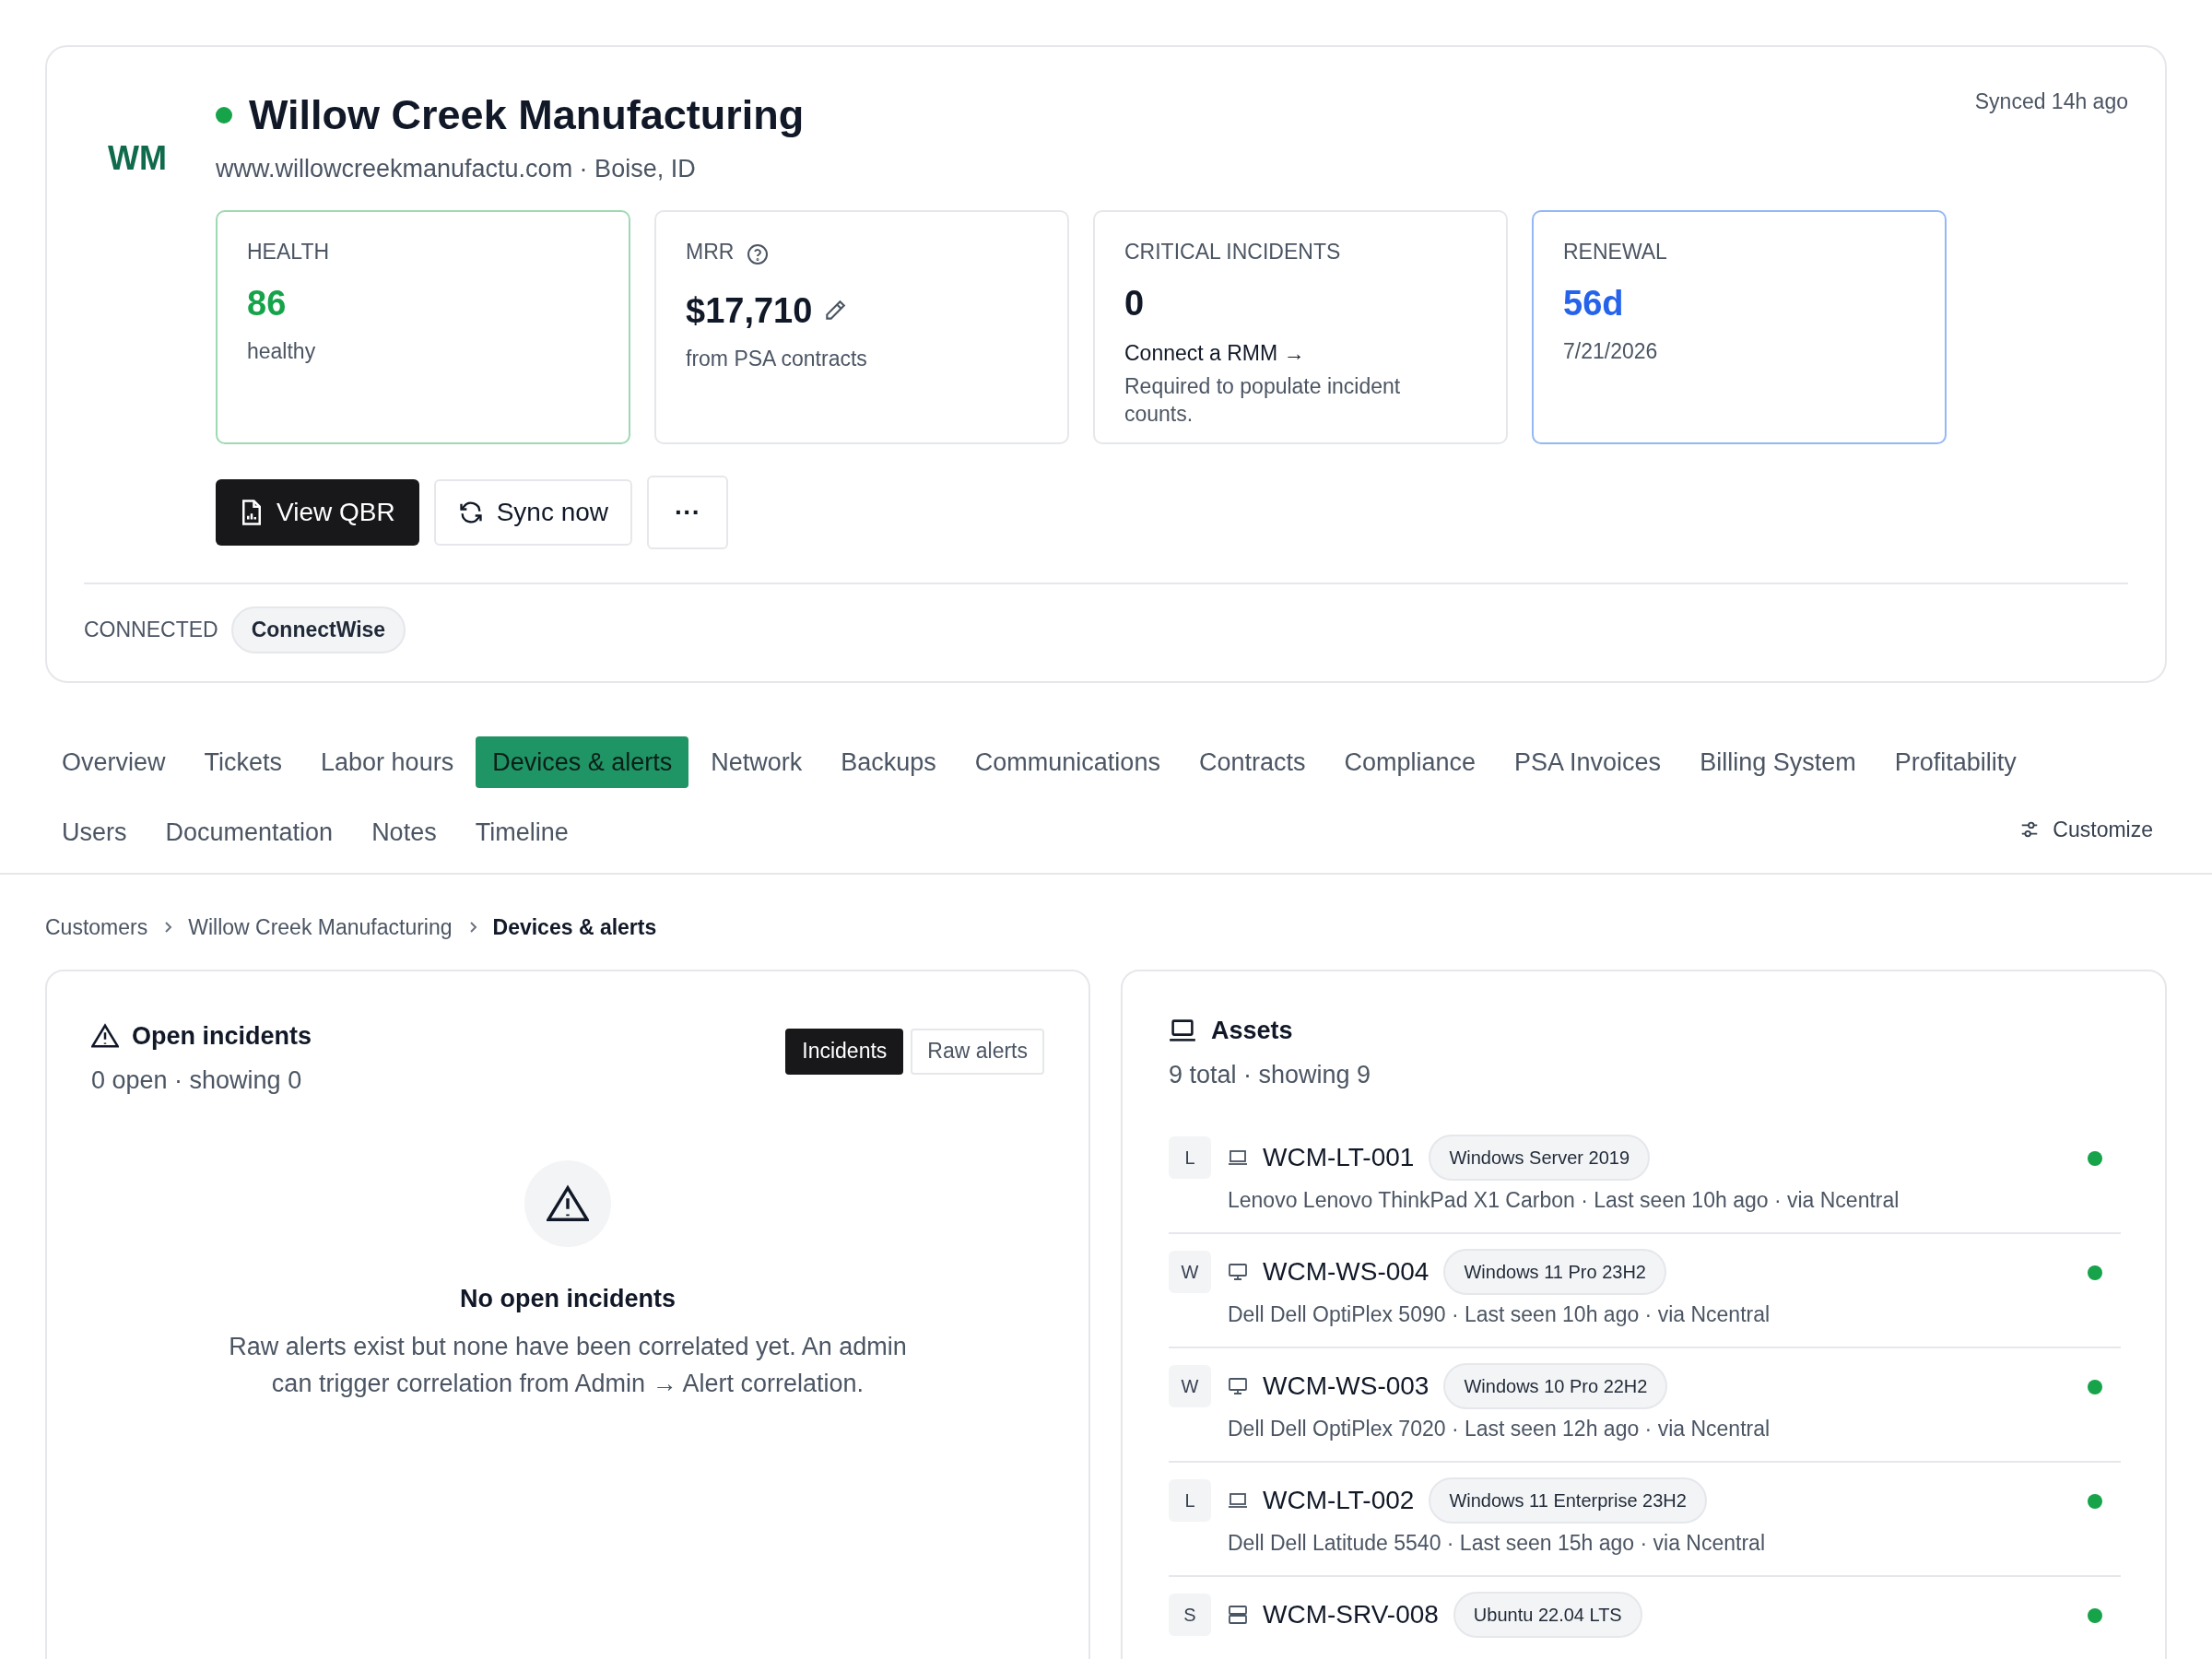 Image resolution: width=2212 pixels, height=1659 pixels. I want to click on view-toggle: Raw alerts, so click(977, 1051).